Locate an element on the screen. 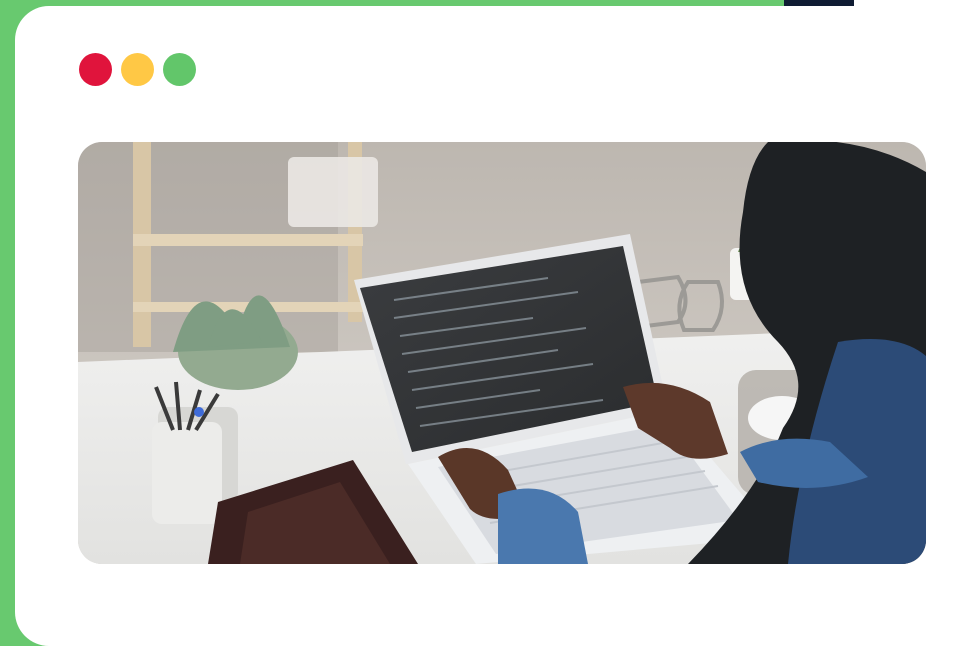 This screenshot has height=646, width=969. window-controls is located at coordinates (137, 69).